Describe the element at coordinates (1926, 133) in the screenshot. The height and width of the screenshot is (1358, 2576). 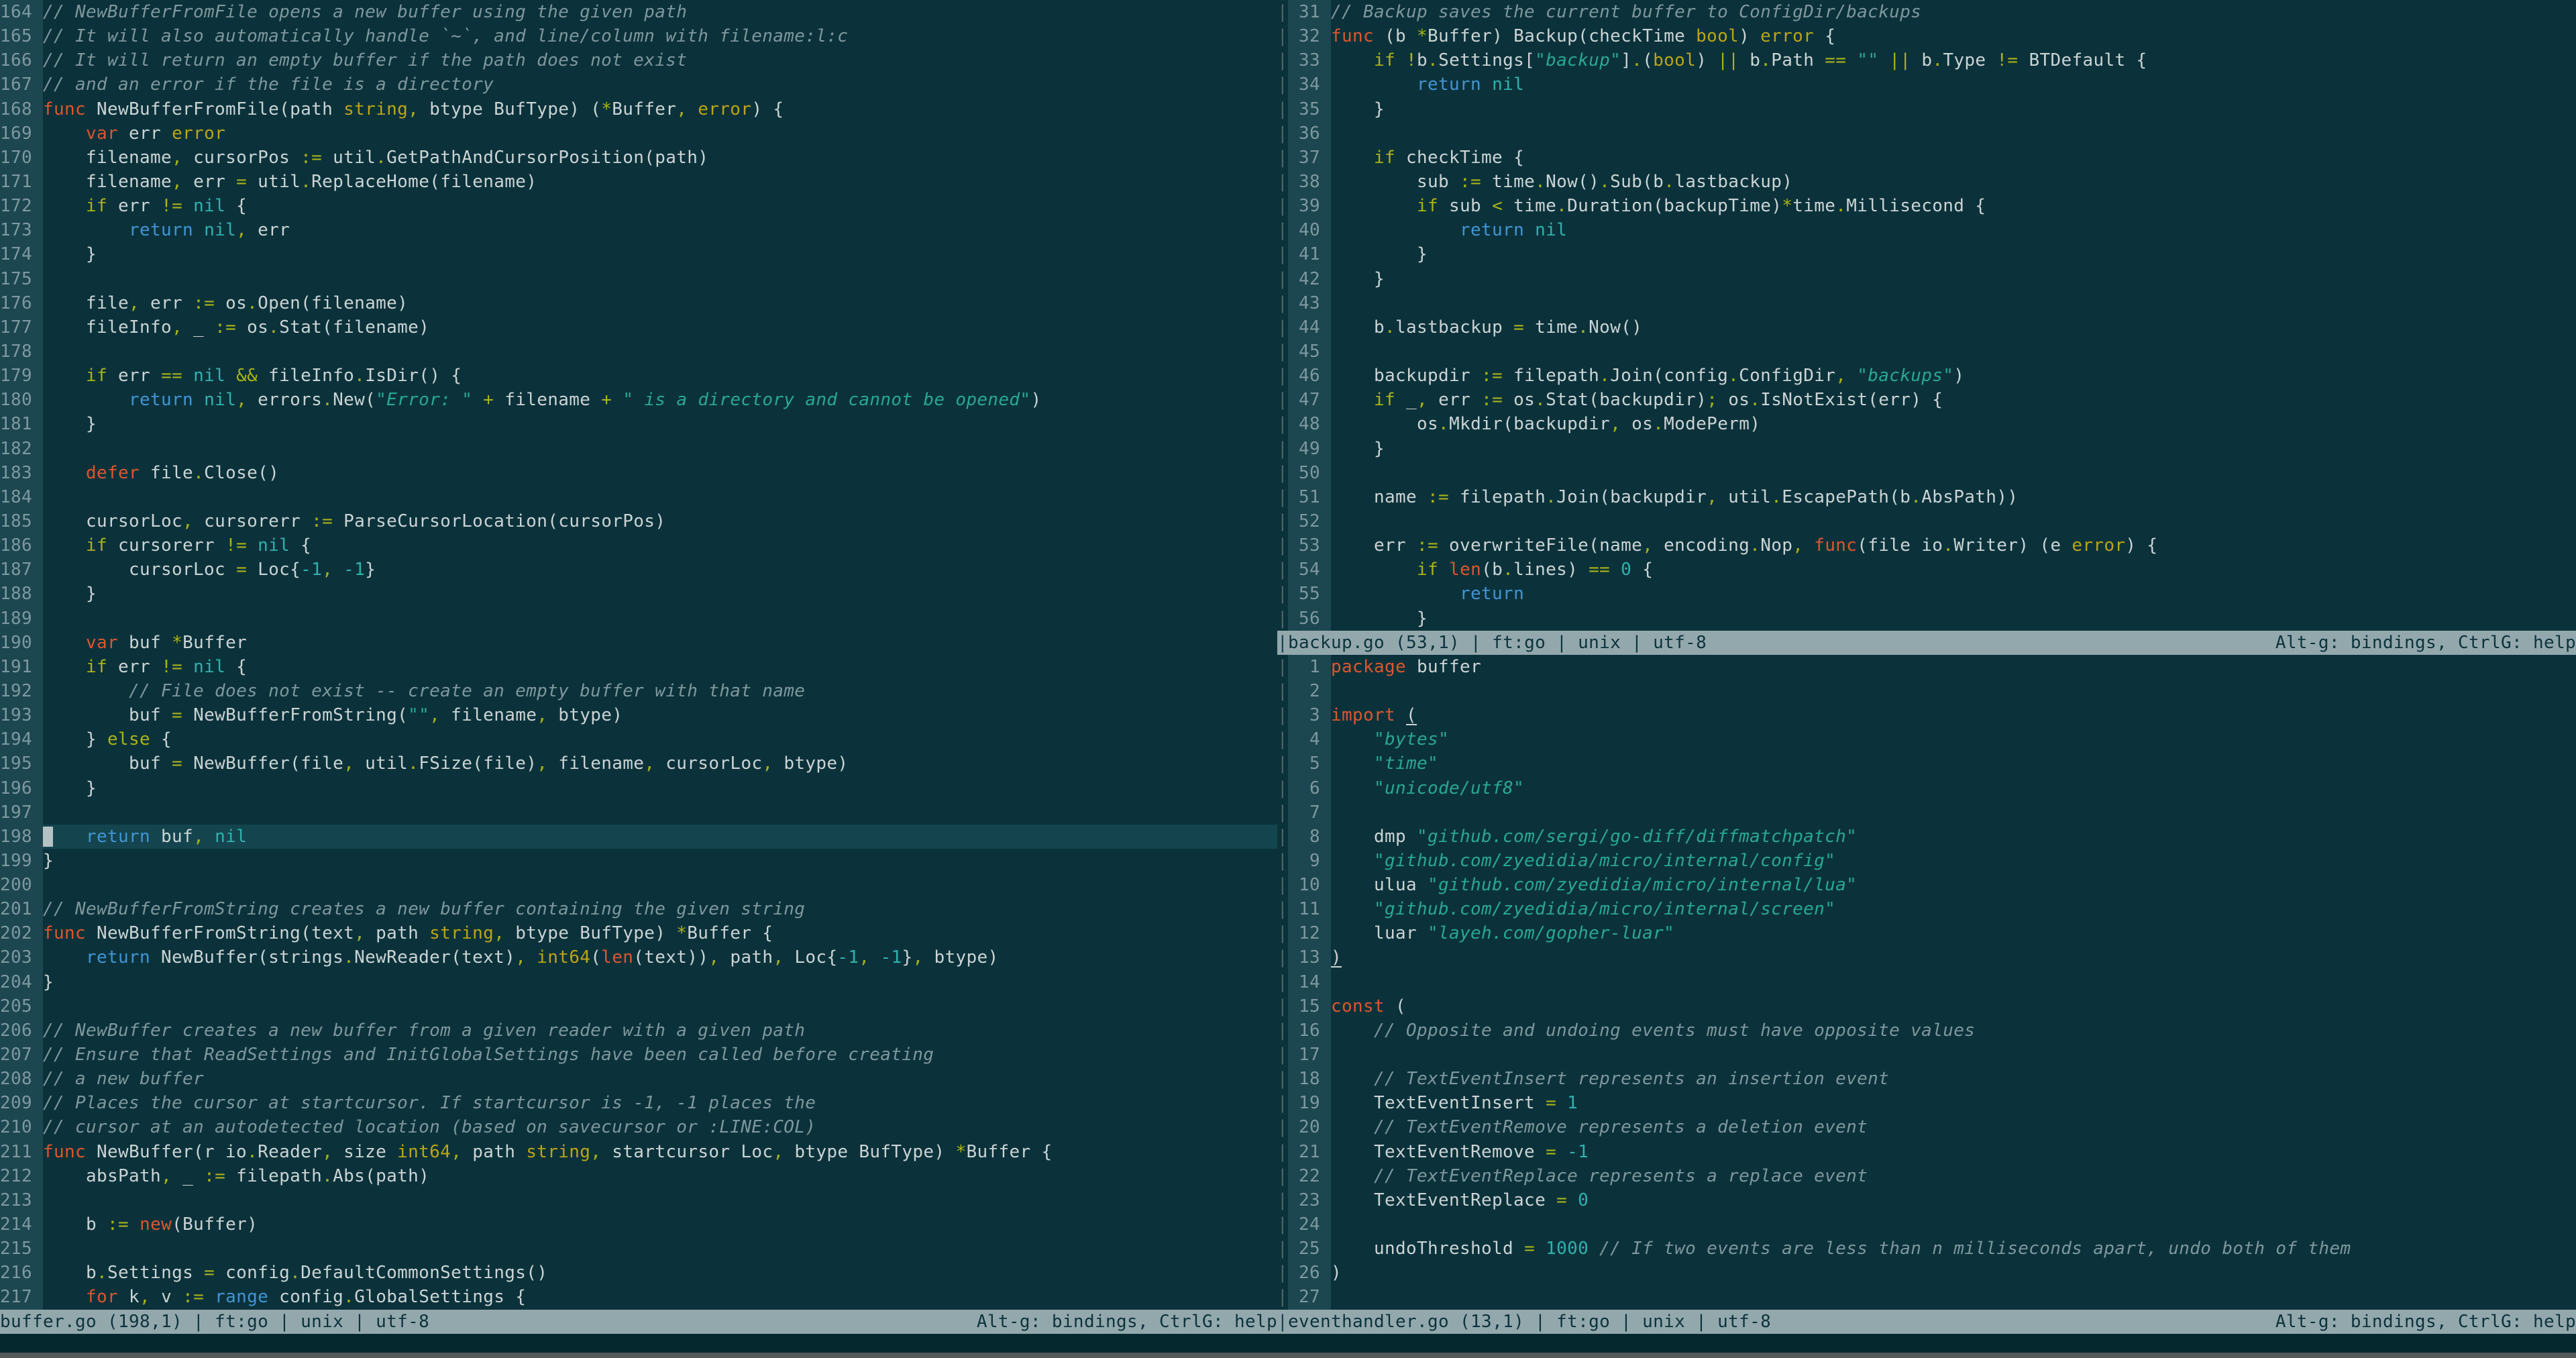
I see `code-line-36: | 36` at that location.